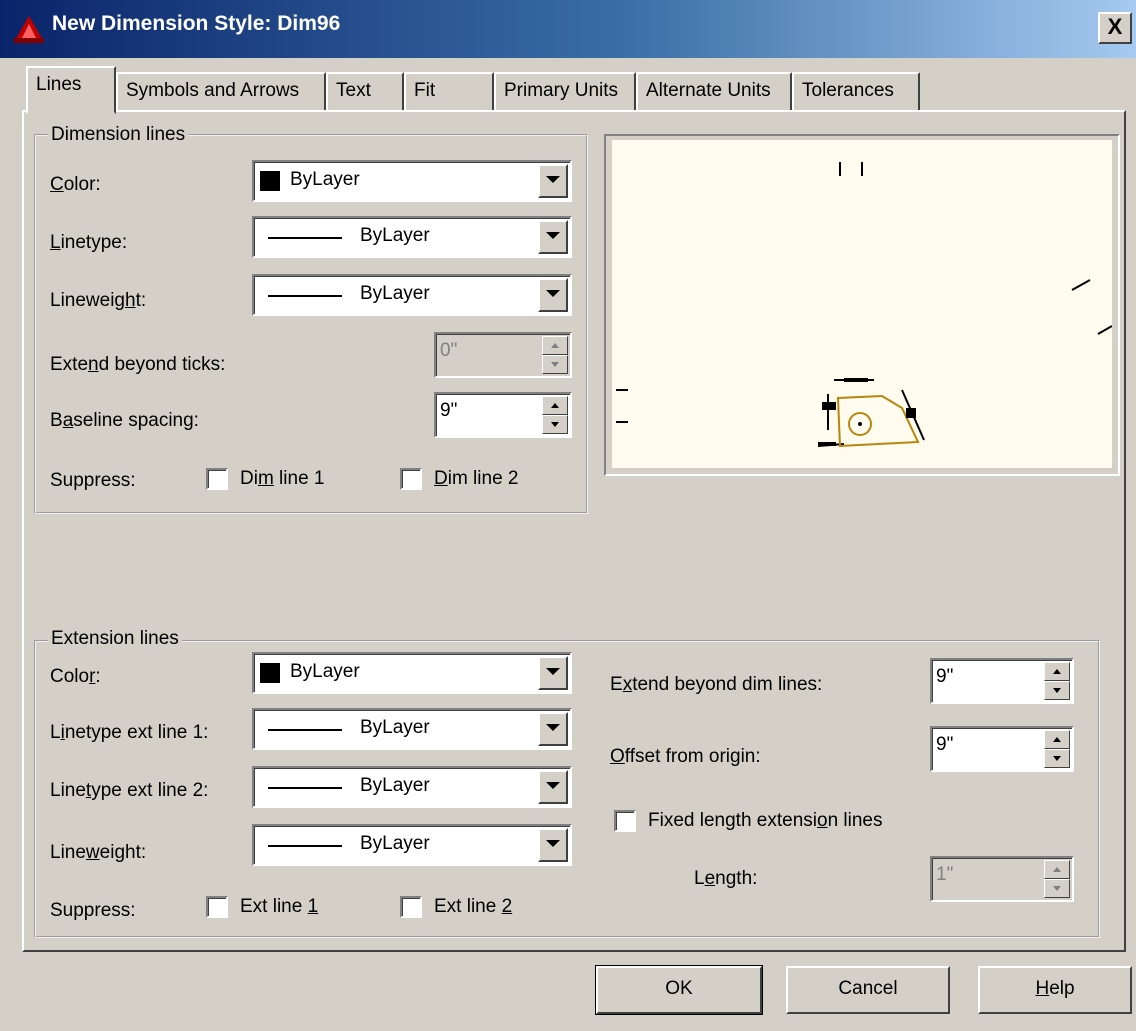 The height and width of the screenshot is (1031, 1136). What do you see at coordinates (868, 990) in the screenshot?
I see `cancel-button: Cancel` at bounding box center [868, 990].